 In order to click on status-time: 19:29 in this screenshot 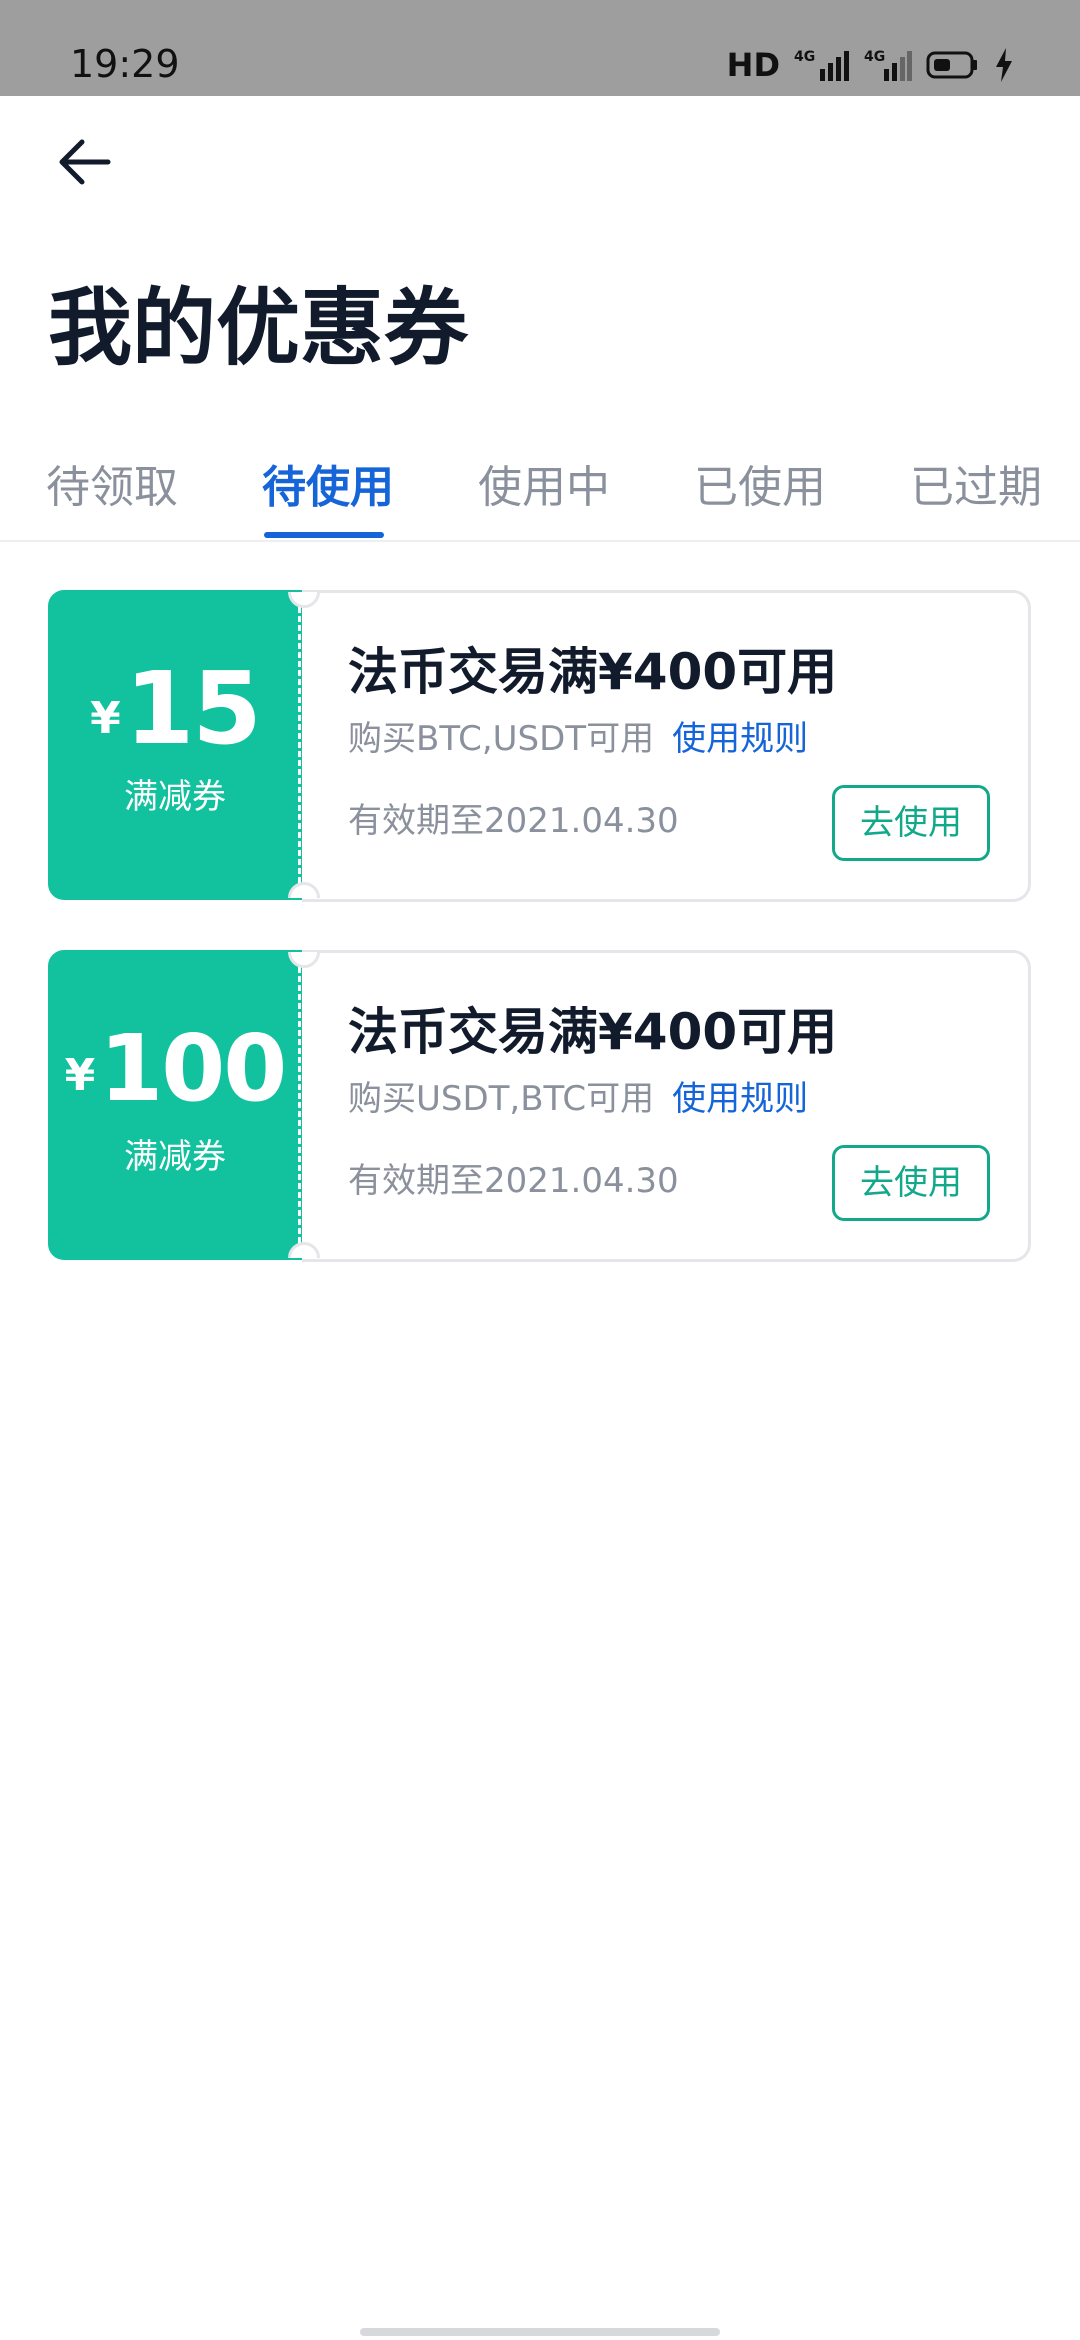, I will do `click(125, 64)`.